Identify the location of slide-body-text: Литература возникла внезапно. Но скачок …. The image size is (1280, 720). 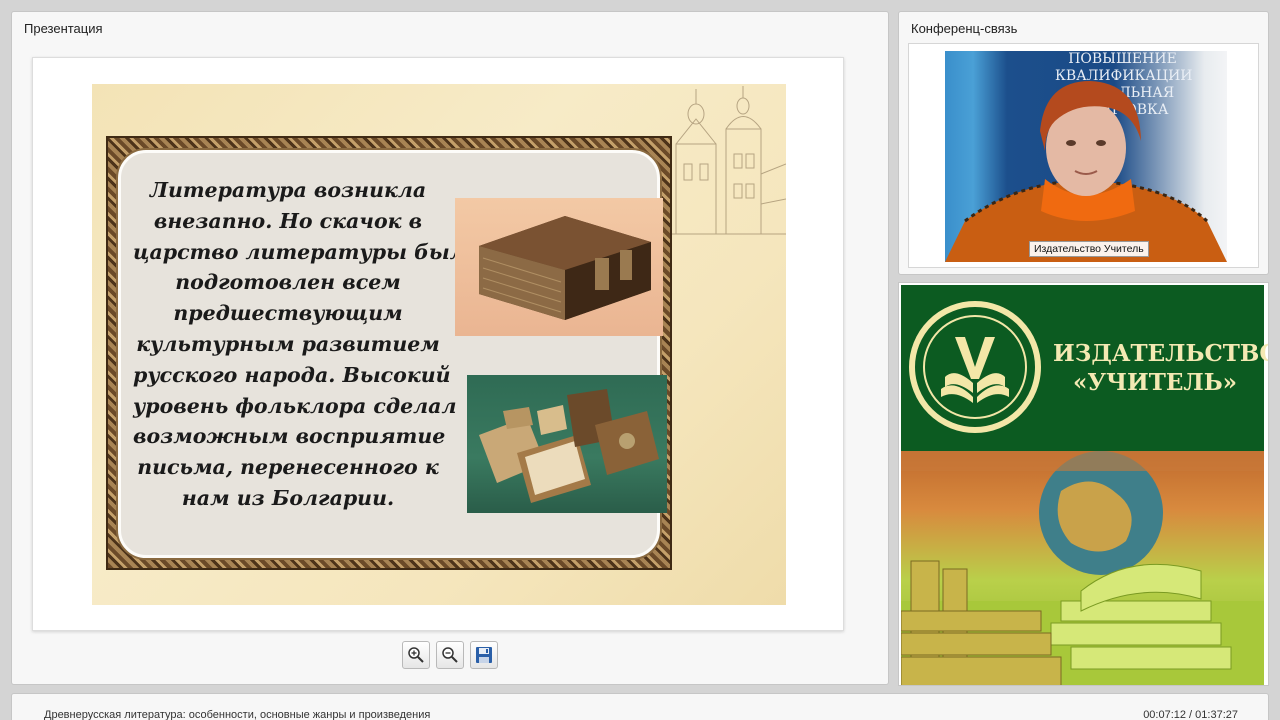
(299, 344).